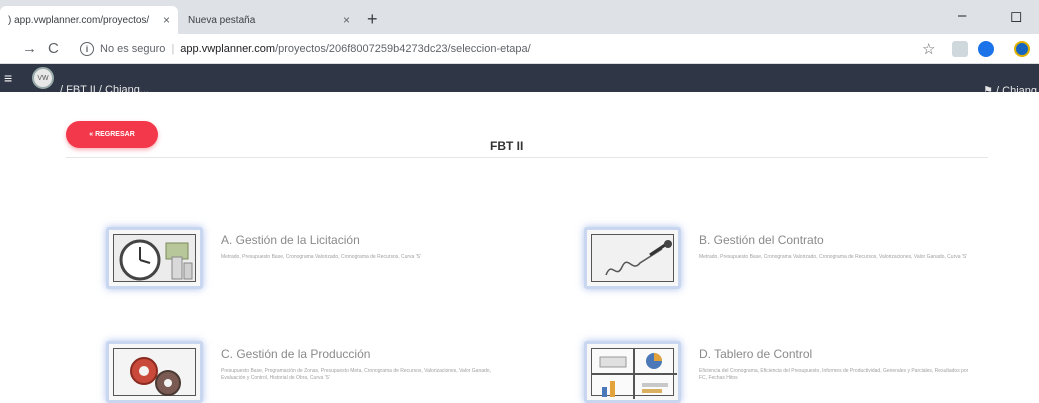  Describe the element at coordinates (53, 48) in the screenshot. I see `reload-icon: C` at that location.